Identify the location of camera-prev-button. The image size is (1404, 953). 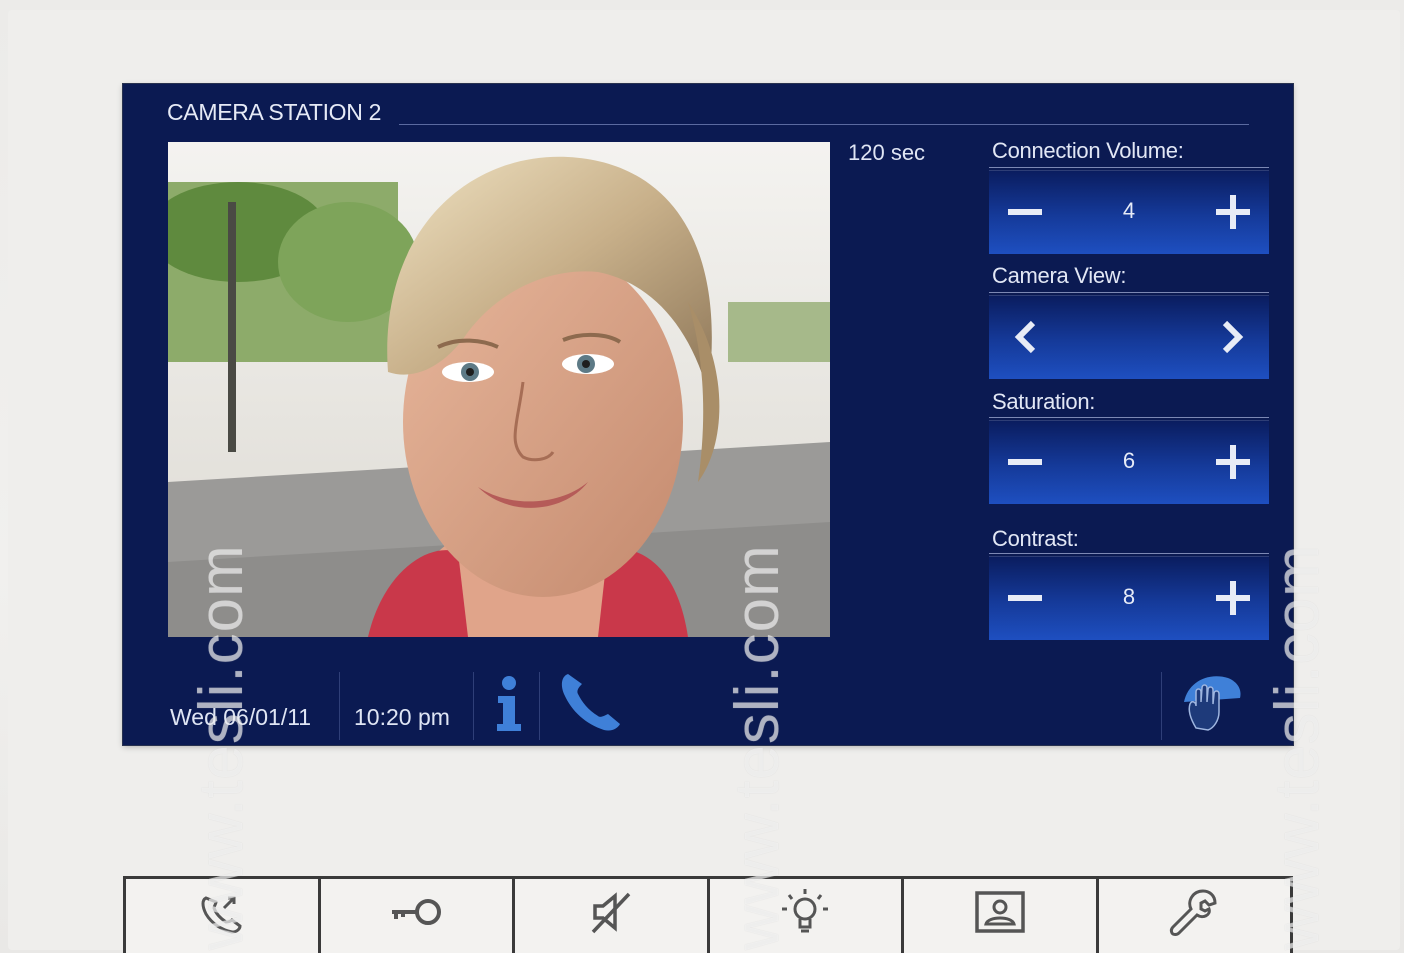
(1025, 337).